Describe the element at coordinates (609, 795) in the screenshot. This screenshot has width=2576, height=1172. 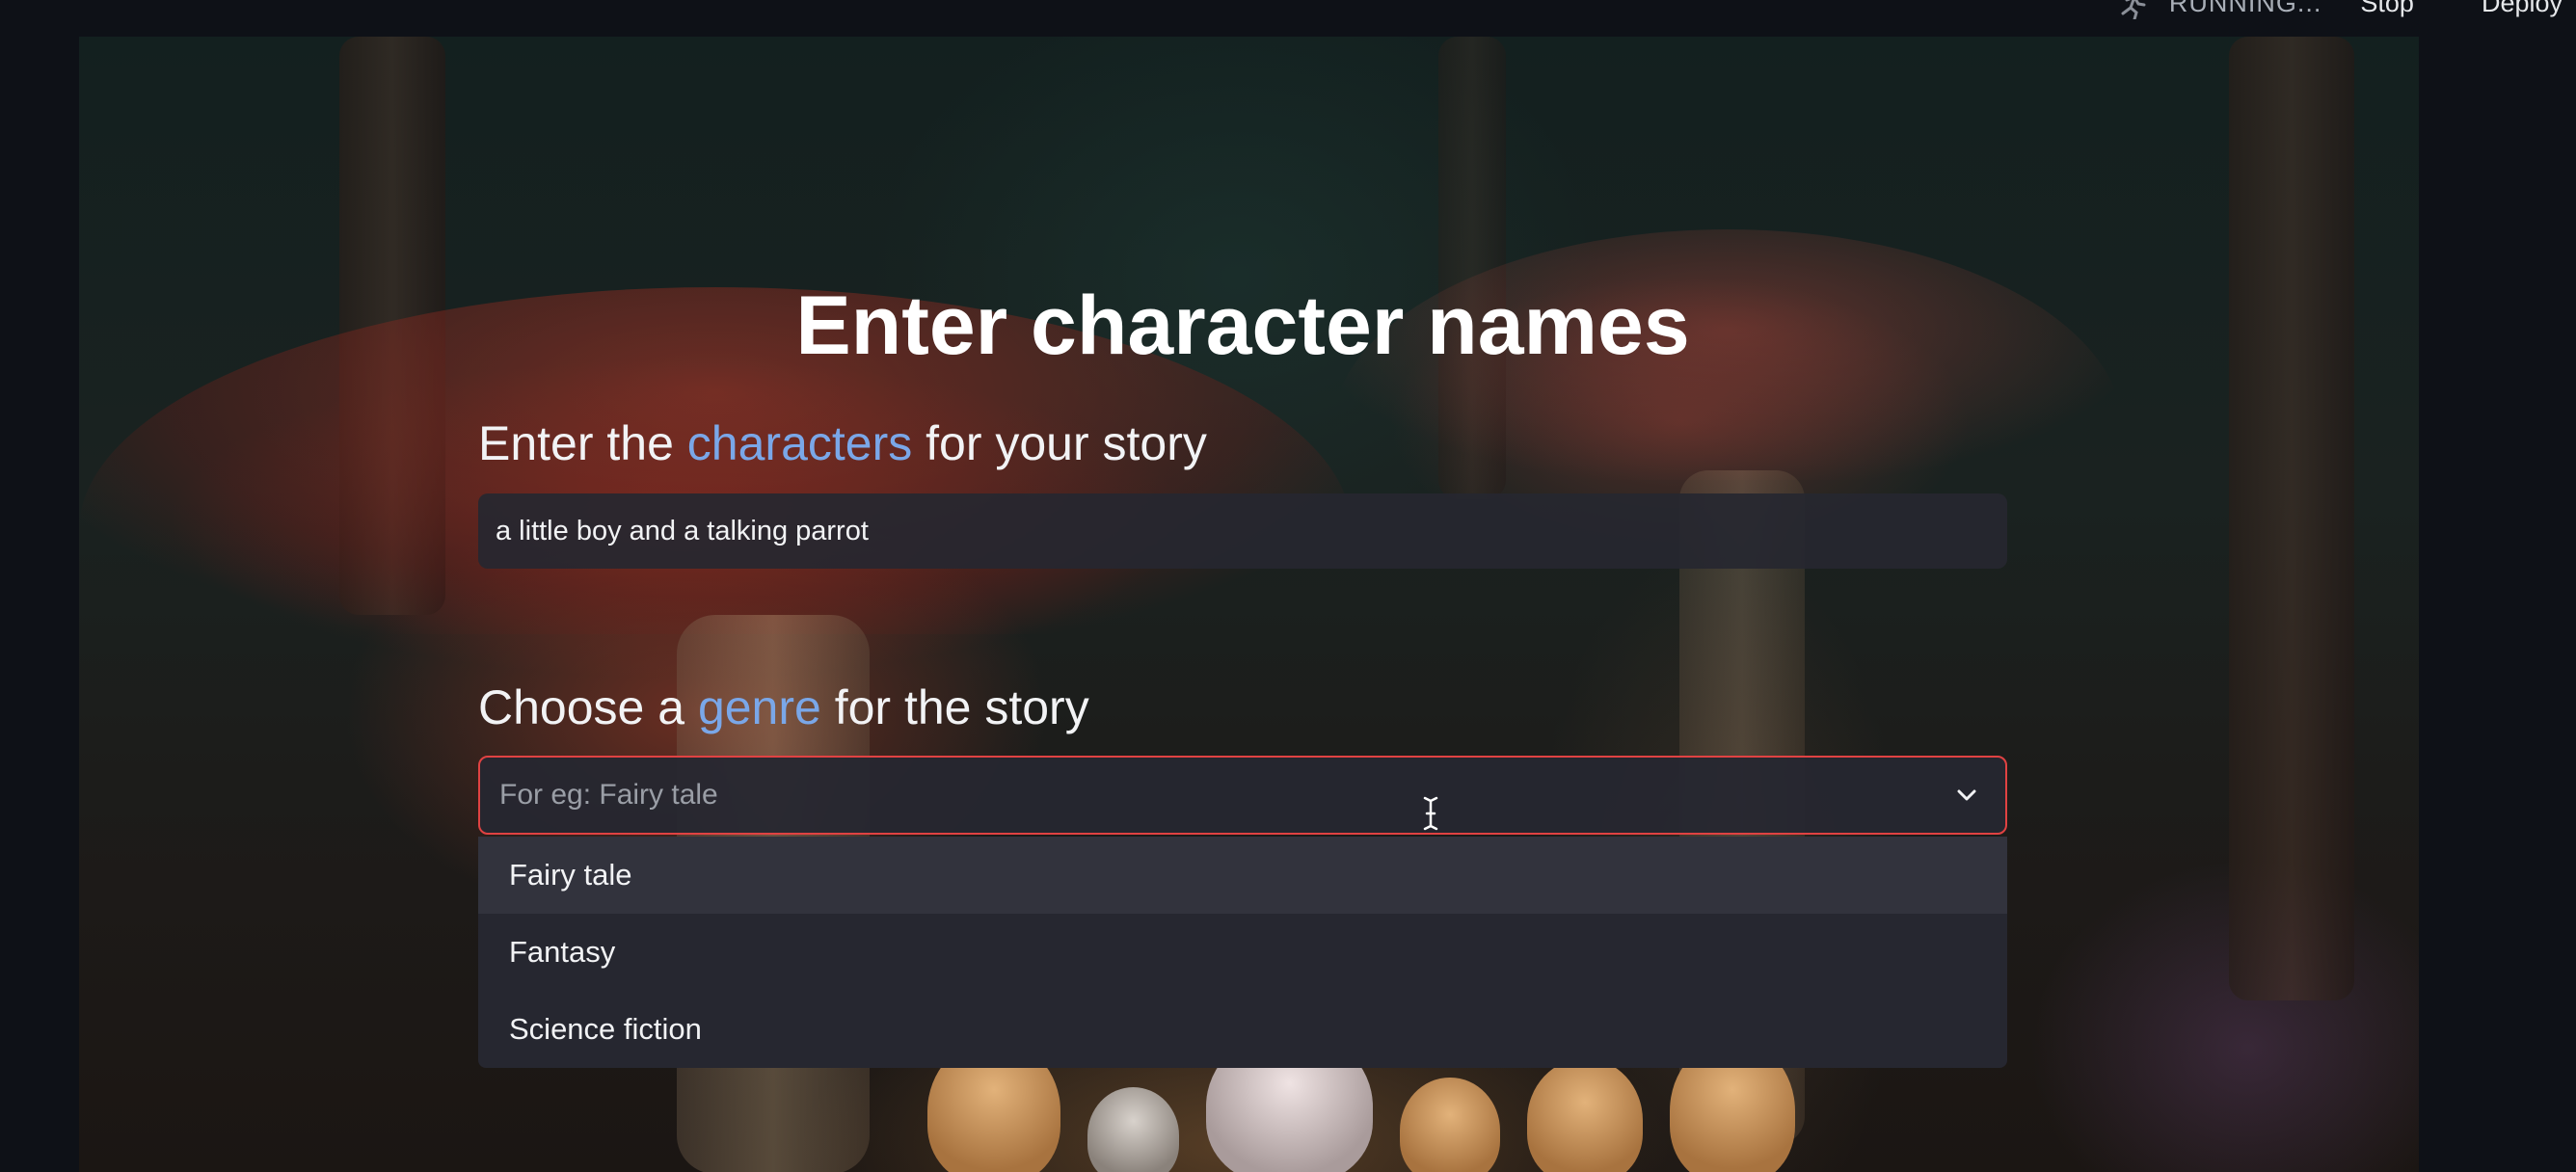
I see `genre-select-placeholder: For eg: Fairy tale` at that location.